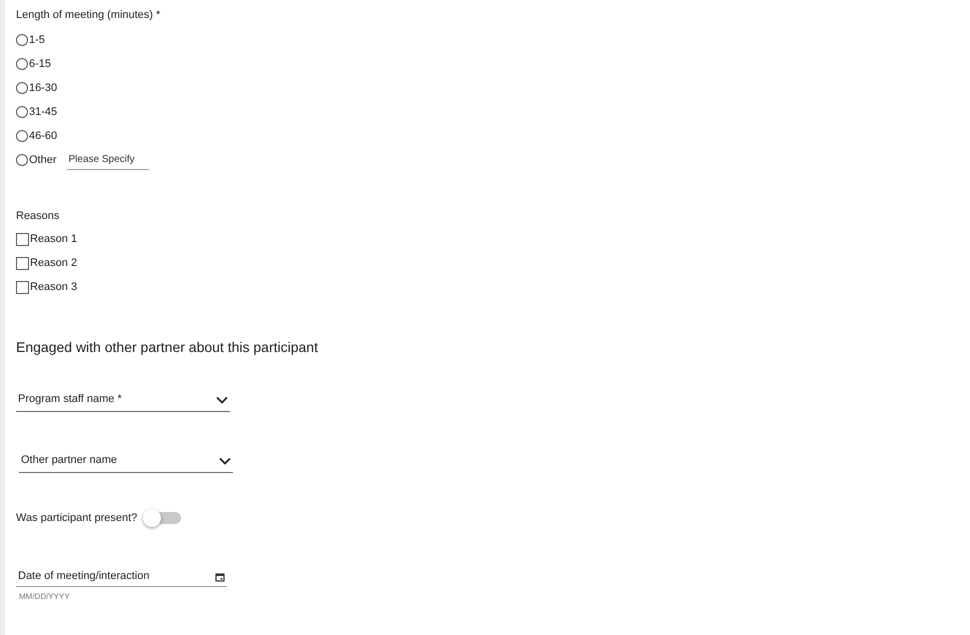 This screenshot has width=970, height=635. What do you see at coordinates (30, 40) in the screenshot?
I see `radio-option: 1-5` at bounding box center [30, 40].